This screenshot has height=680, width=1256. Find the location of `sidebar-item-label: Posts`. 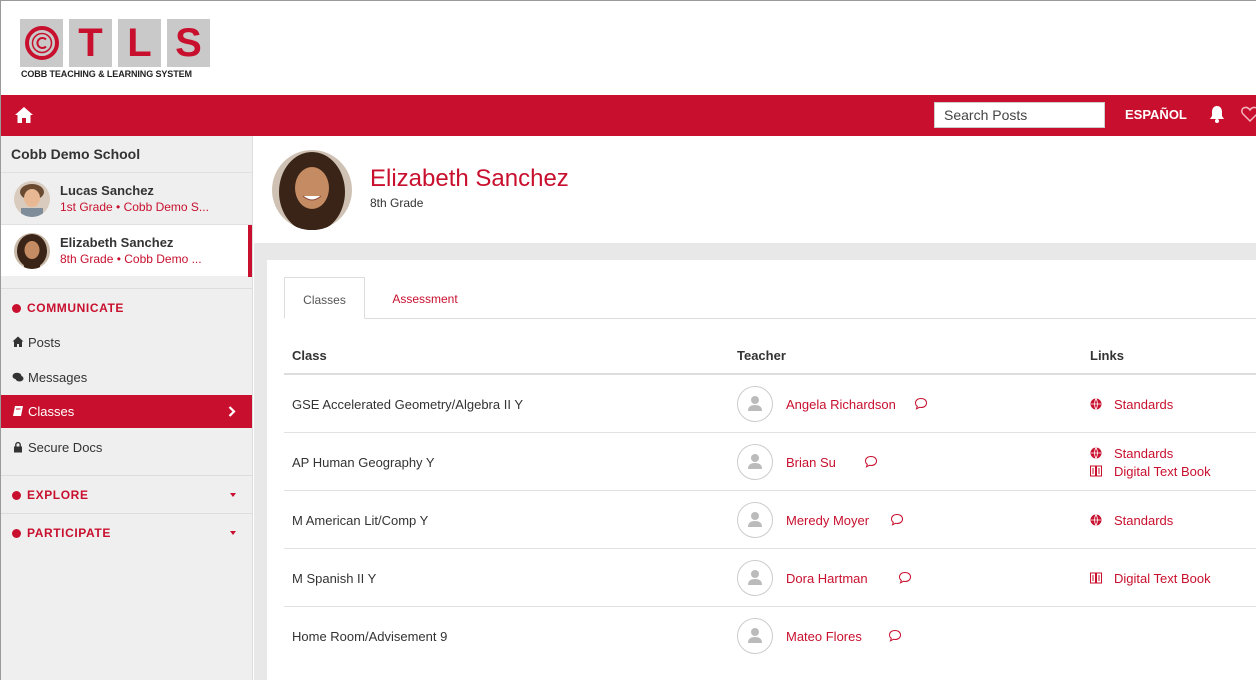

sidebar-item-label: Posts is located at coordinates (44, 342).